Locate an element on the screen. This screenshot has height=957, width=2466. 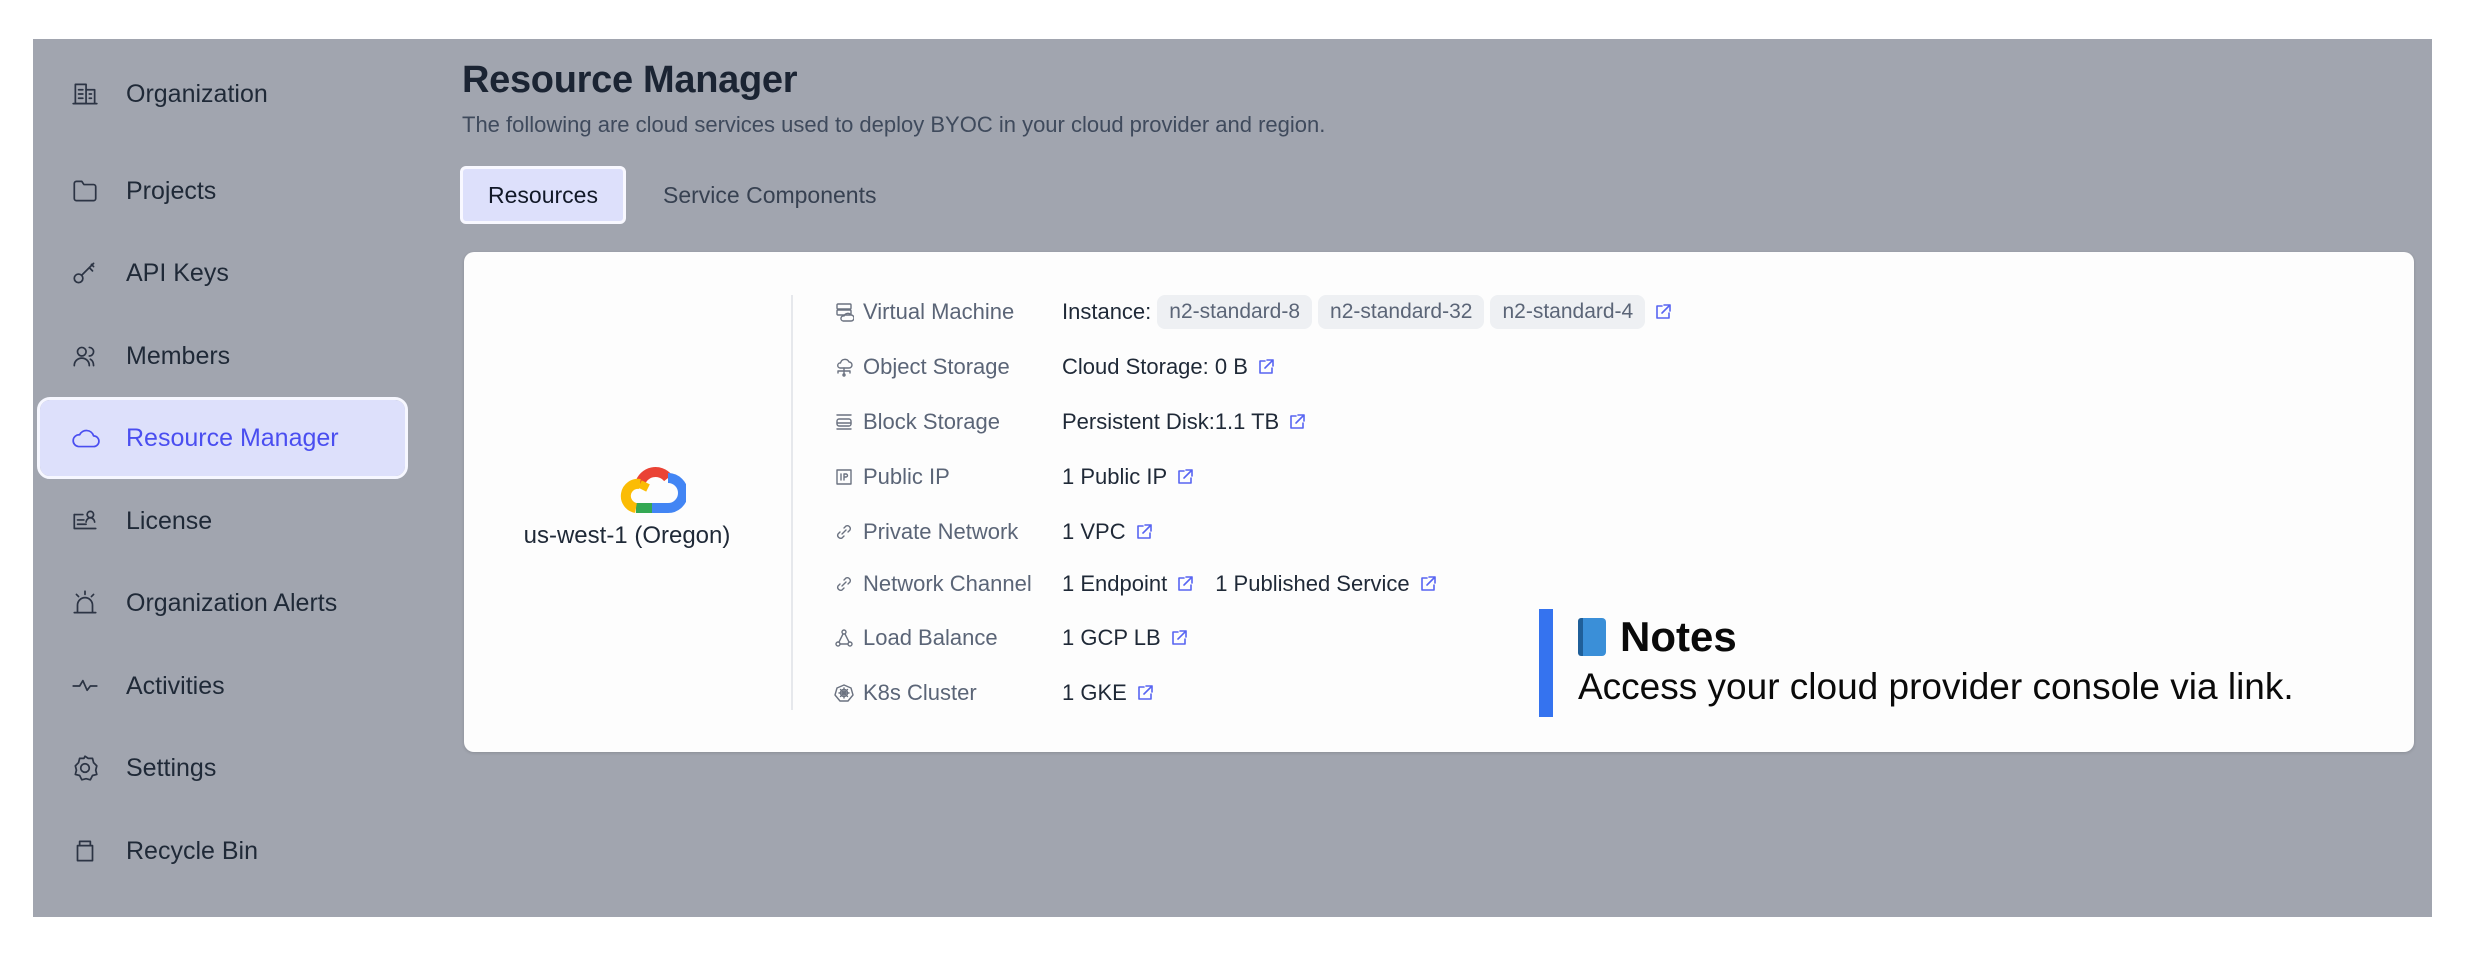
resource-values: 1 GKE is located at coordinates (1108, 693).